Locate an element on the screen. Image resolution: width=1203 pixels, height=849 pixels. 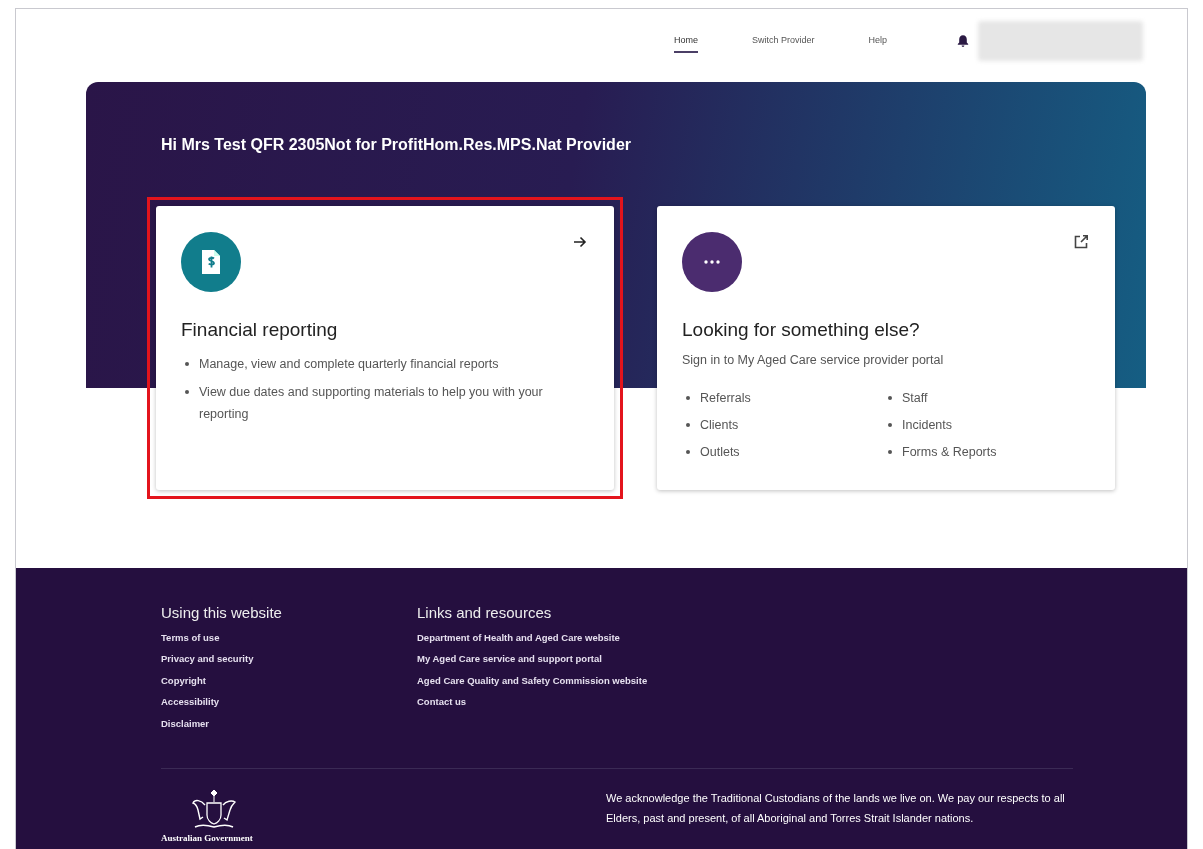
external-link-icon is located at coordinates (1081, 242).